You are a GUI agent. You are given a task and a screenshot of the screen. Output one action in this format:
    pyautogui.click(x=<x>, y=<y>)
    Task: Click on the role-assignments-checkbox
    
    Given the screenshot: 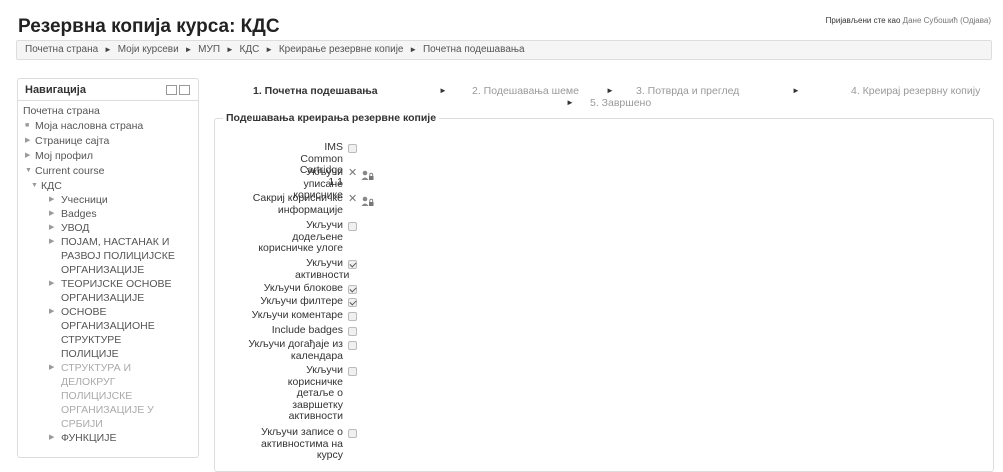 What is the action you would take?
    pyautogui.click(x=352, y=226)
    